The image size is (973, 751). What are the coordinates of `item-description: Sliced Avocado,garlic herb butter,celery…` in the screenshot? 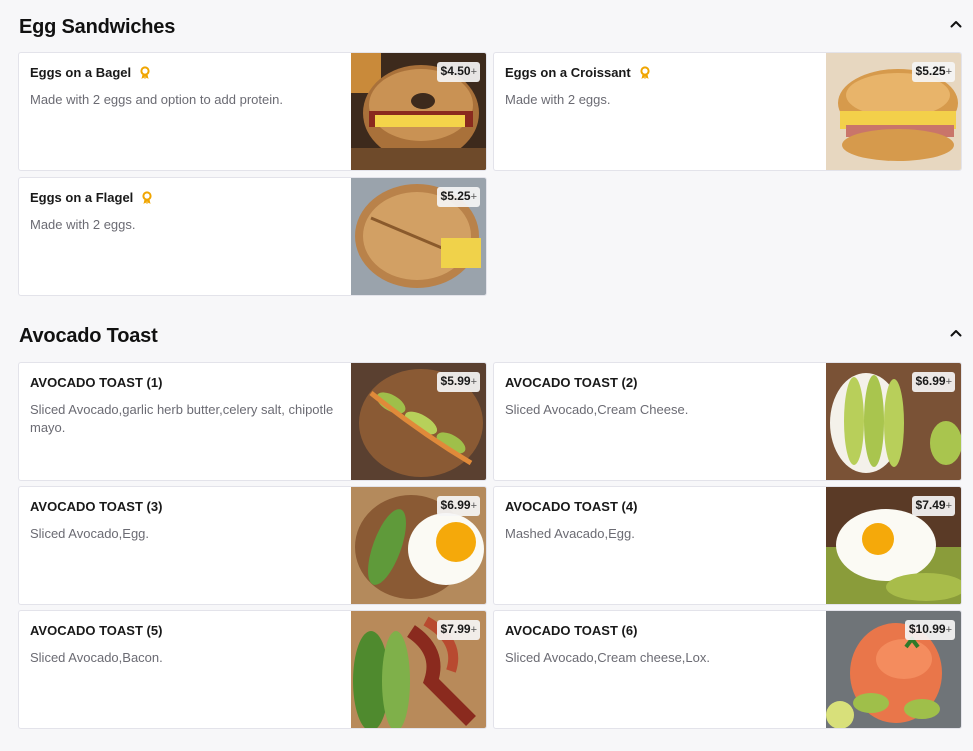 It's located at (182, 418).